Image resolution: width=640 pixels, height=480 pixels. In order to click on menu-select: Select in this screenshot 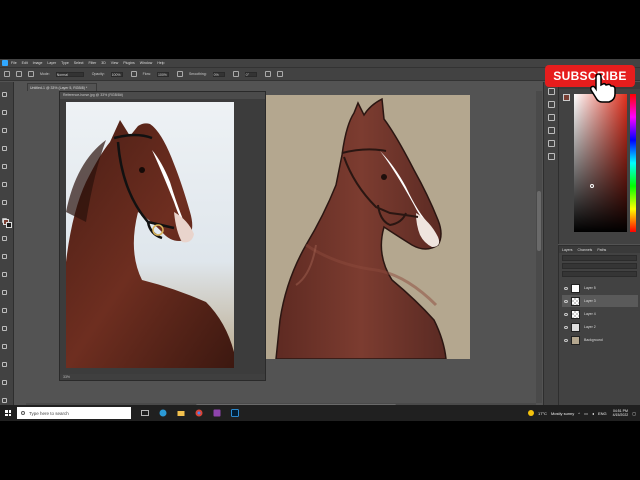, I will do `click(79, 63)`.